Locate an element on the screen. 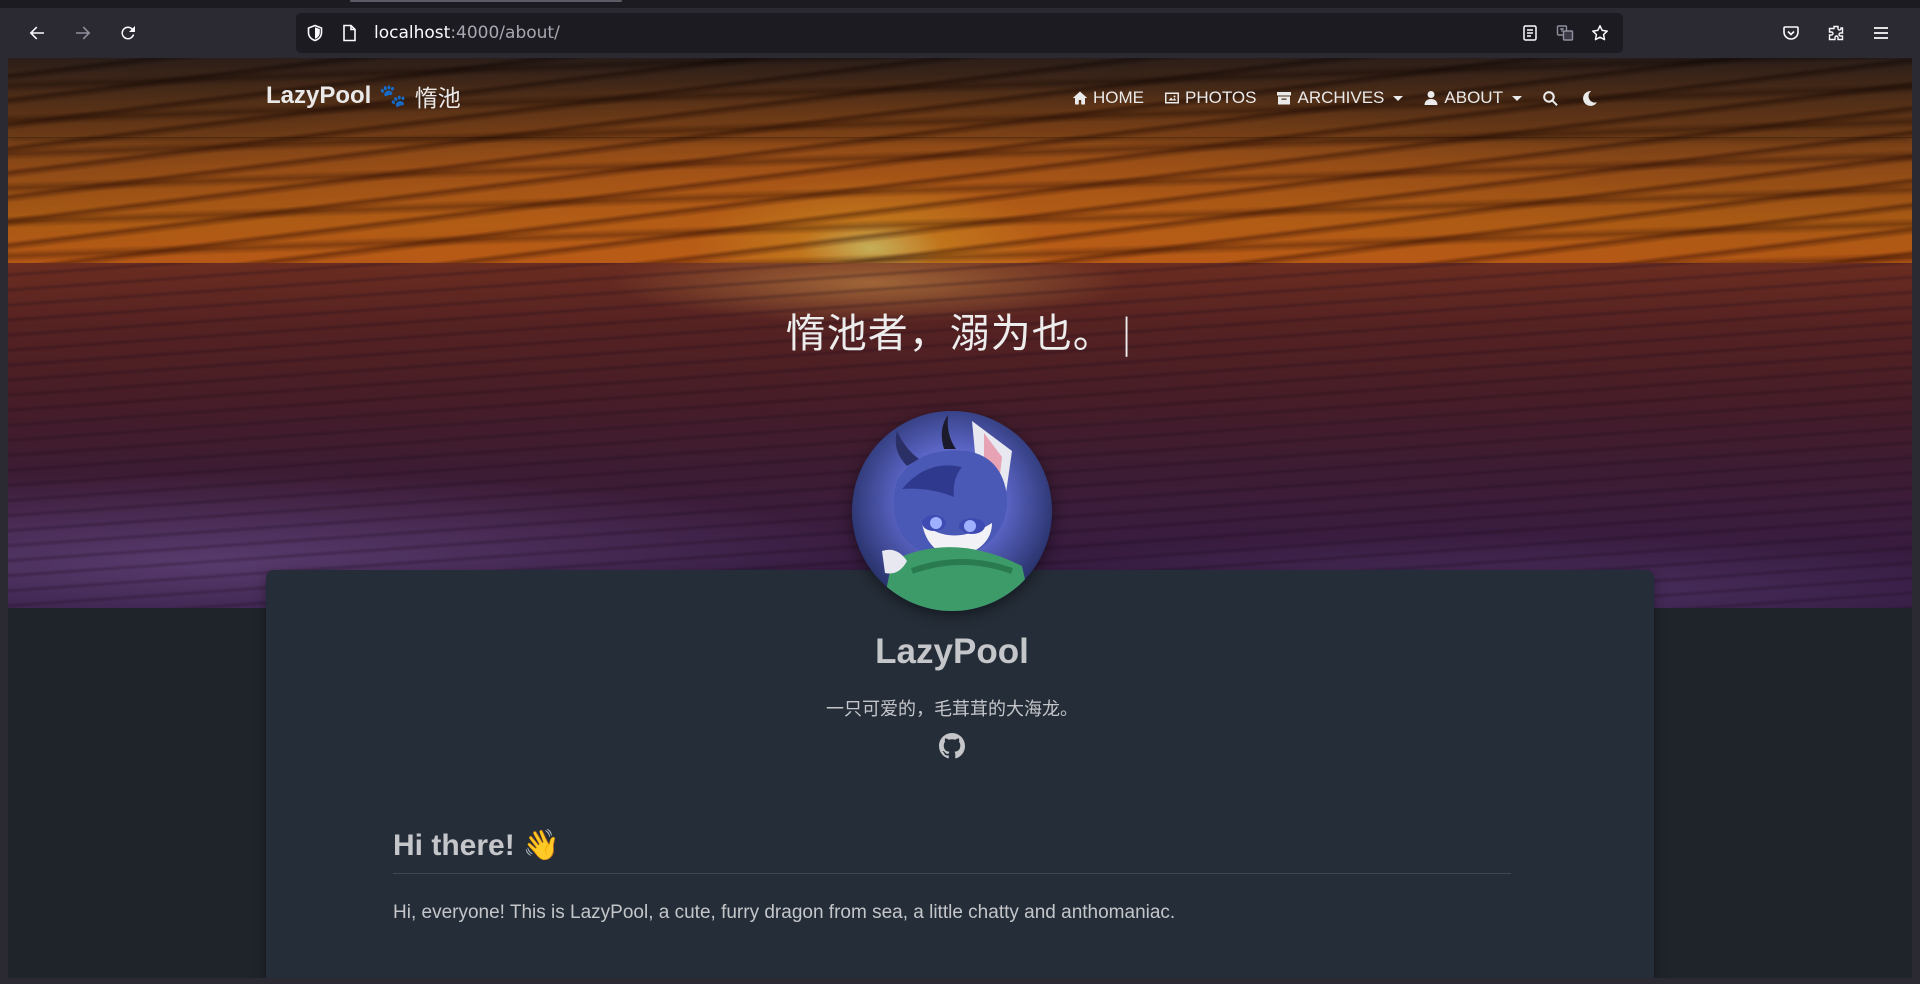 The width and height of the screenshot is (1920, 984). slogan-text: 惰池者，溺为也。 is located at coordinates (949, 334).